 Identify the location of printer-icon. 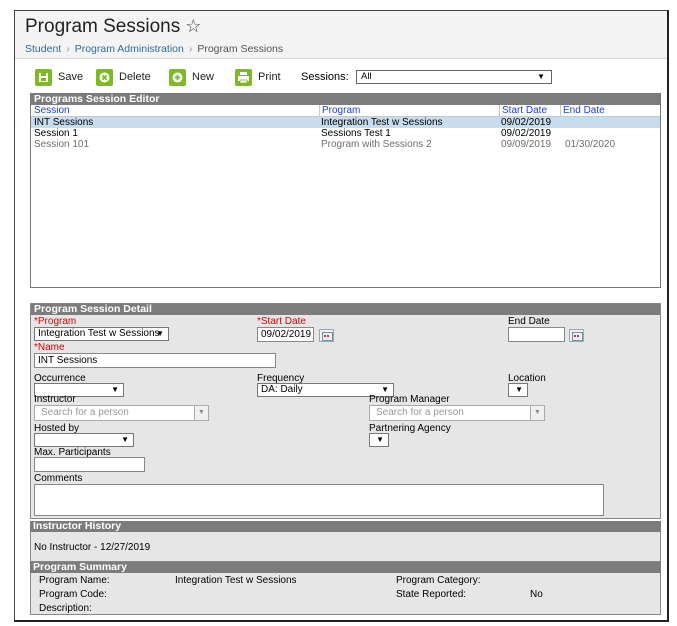
(243, 77).